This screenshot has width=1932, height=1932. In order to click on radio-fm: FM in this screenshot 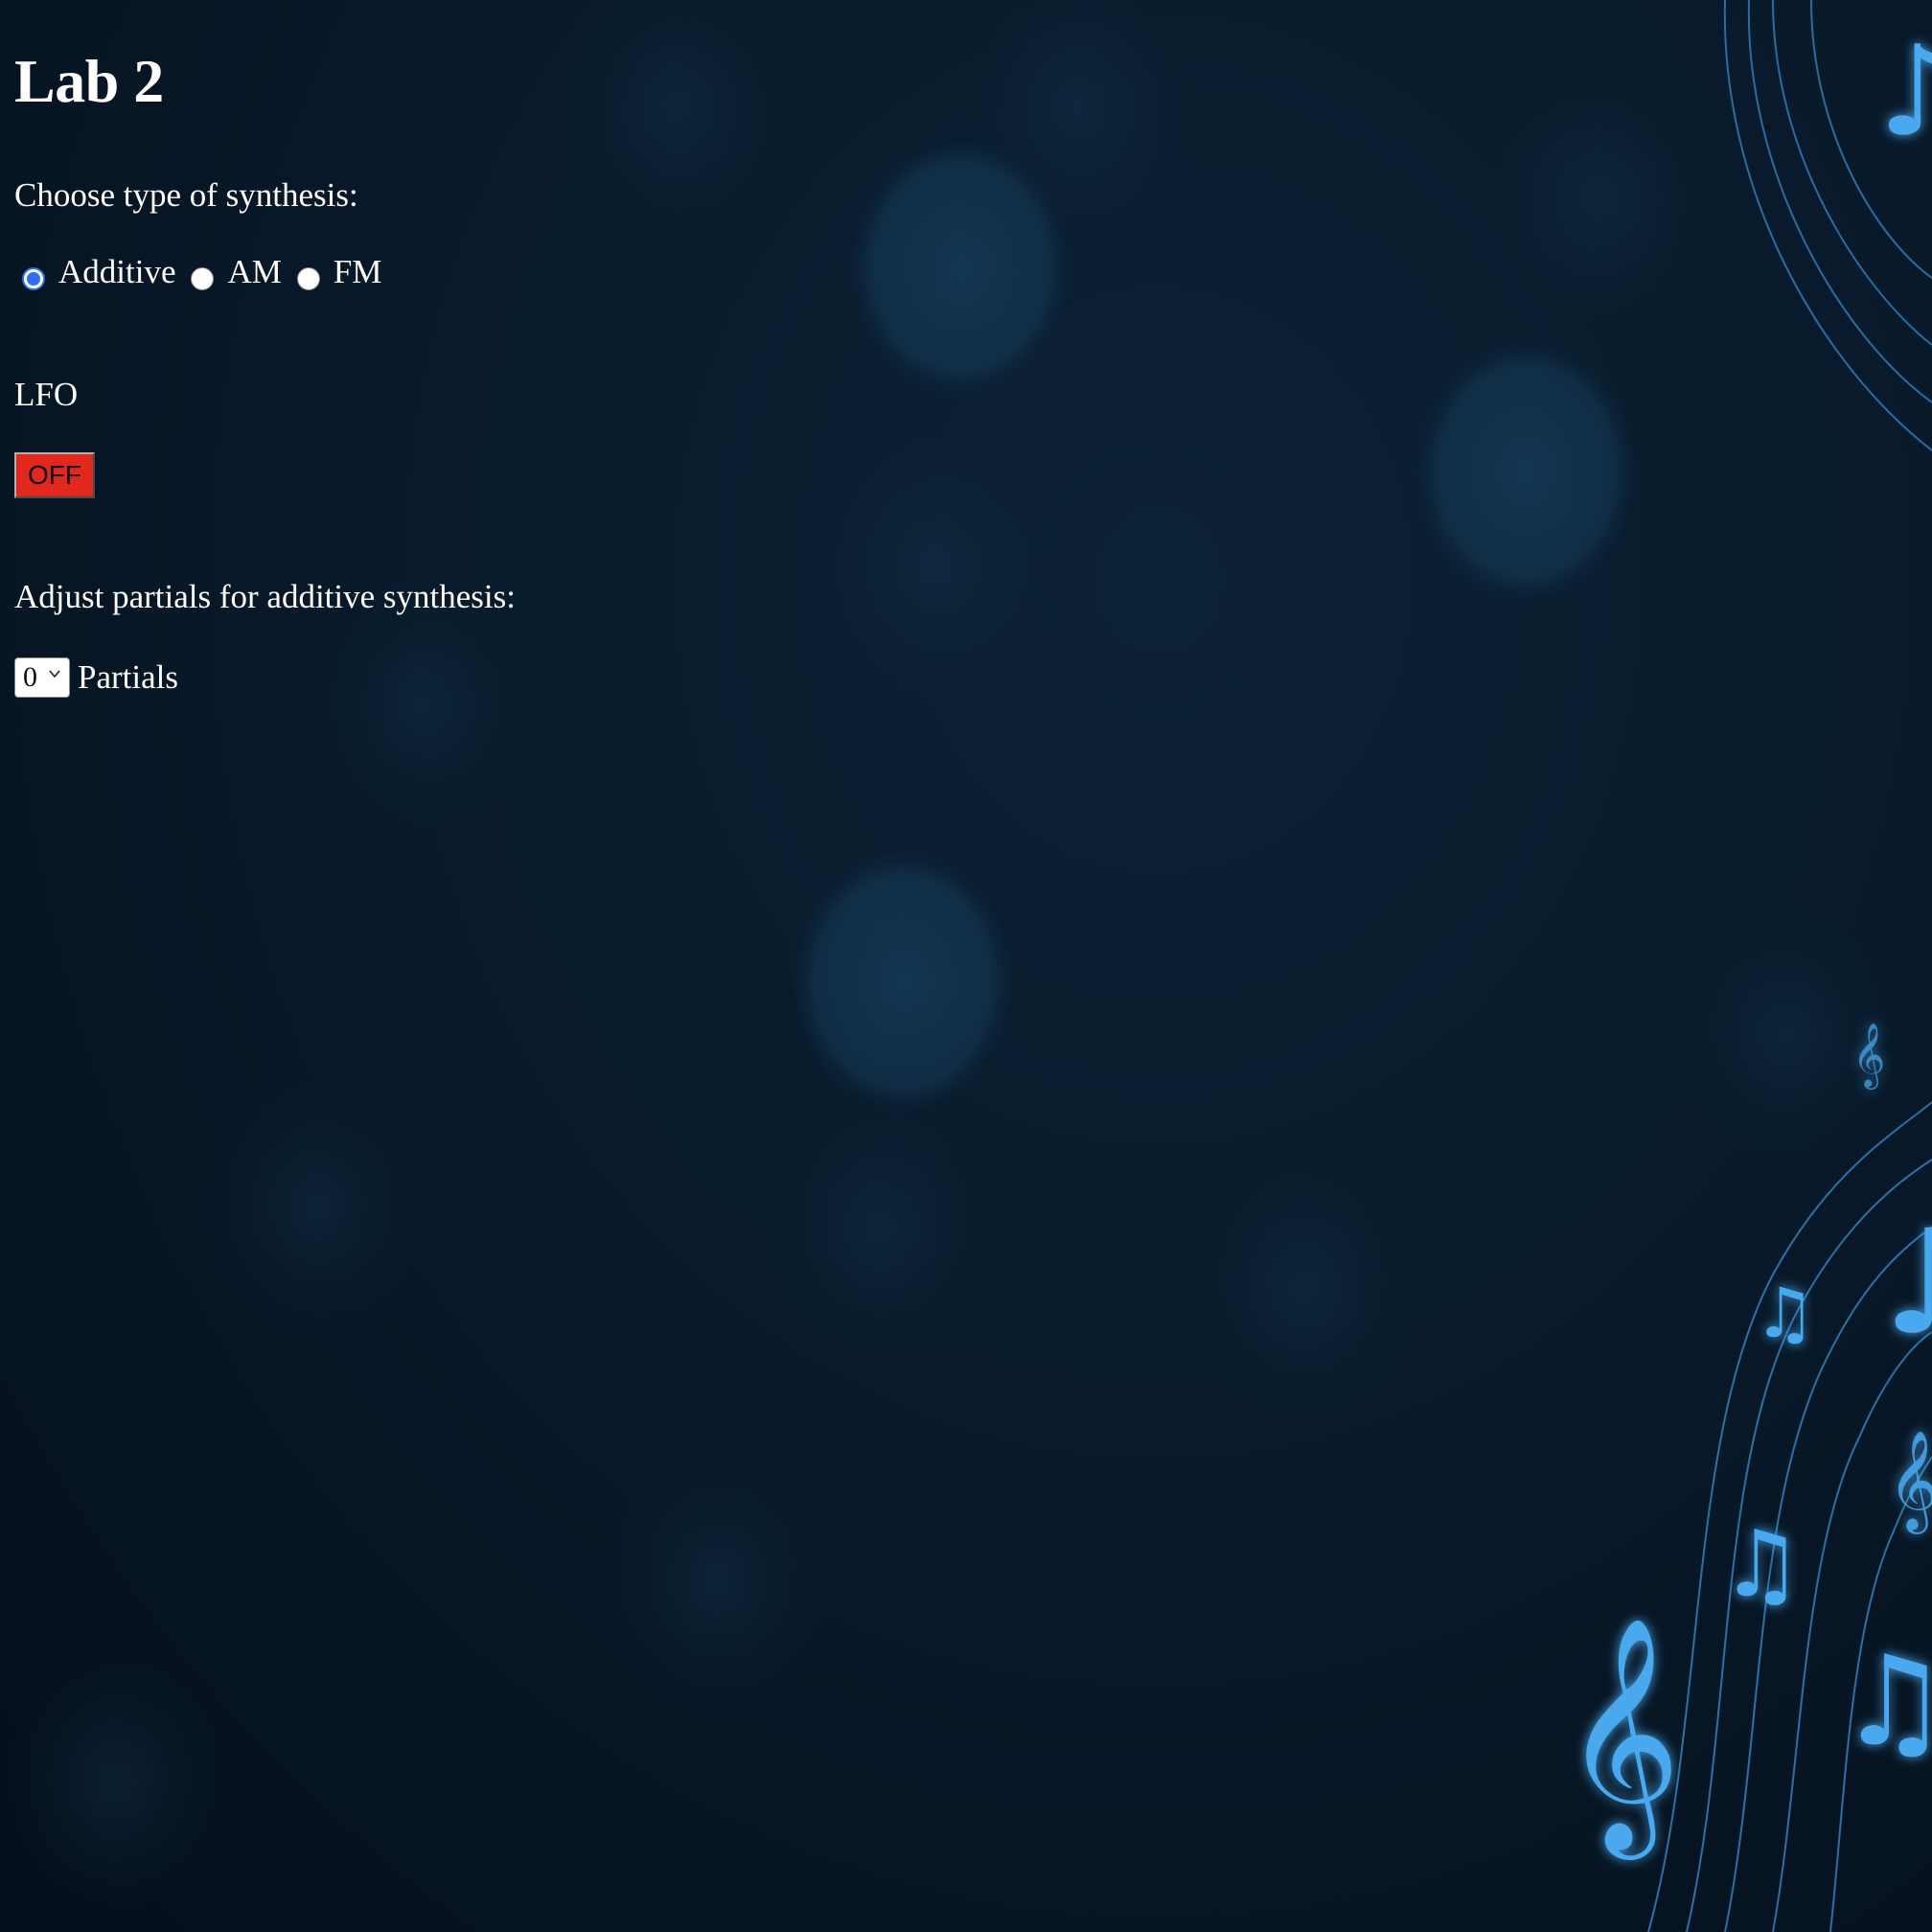, I will do `click(339, 272)`.